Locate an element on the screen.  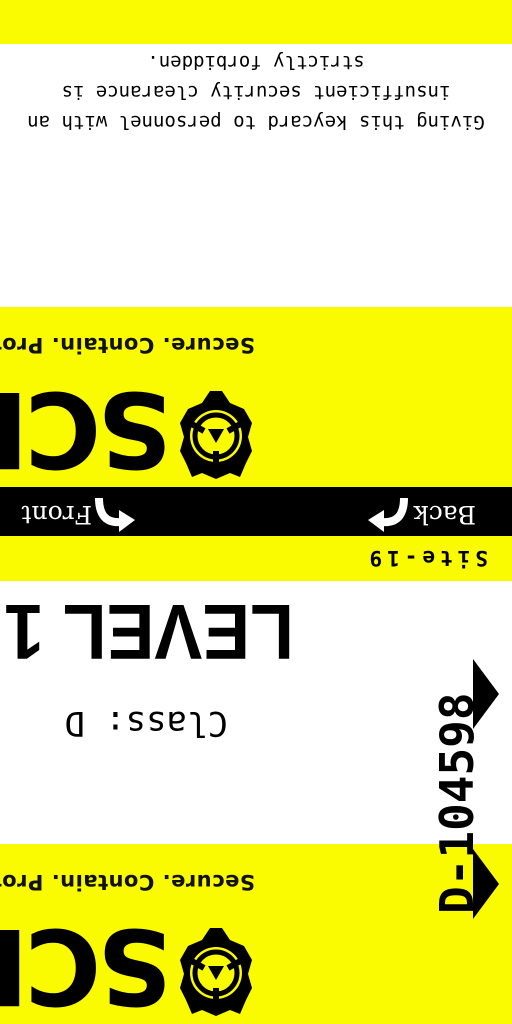
back-button: Back is located at coordinates (445, 514).